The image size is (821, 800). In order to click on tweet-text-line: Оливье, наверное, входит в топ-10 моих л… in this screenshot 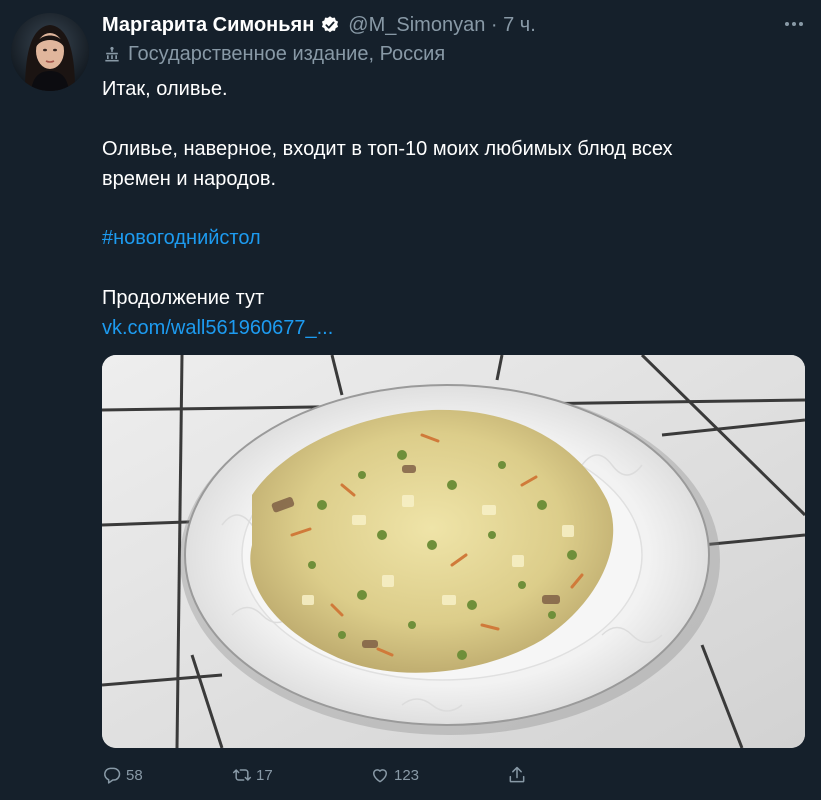, I will do `click(387, 149)`.